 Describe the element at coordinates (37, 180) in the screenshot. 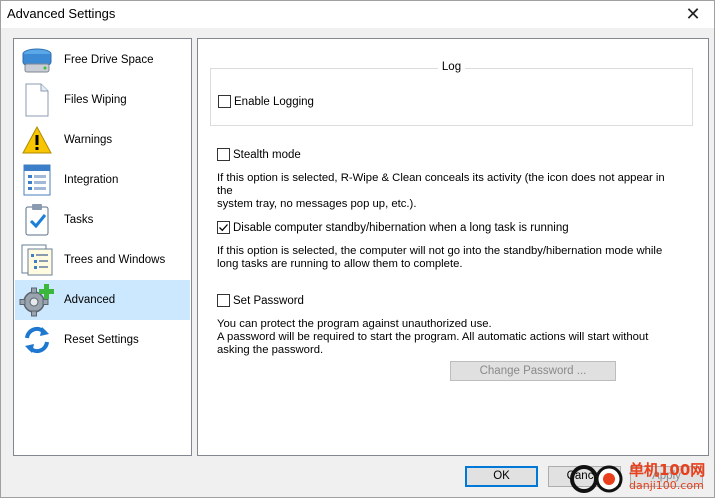

I see `integration-icon` at that location.